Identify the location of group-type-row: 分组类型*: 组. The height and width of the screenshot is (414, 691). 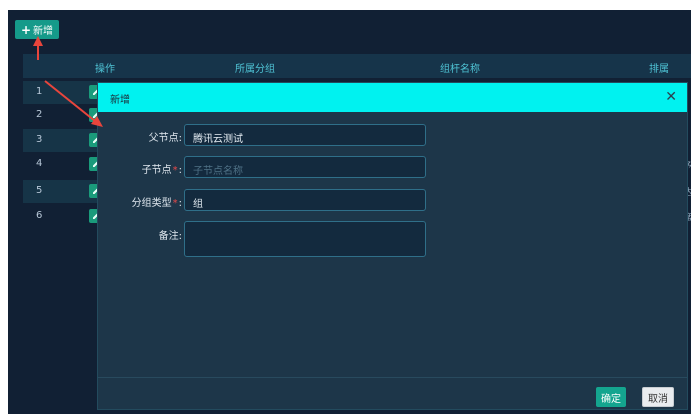
(392, 201).